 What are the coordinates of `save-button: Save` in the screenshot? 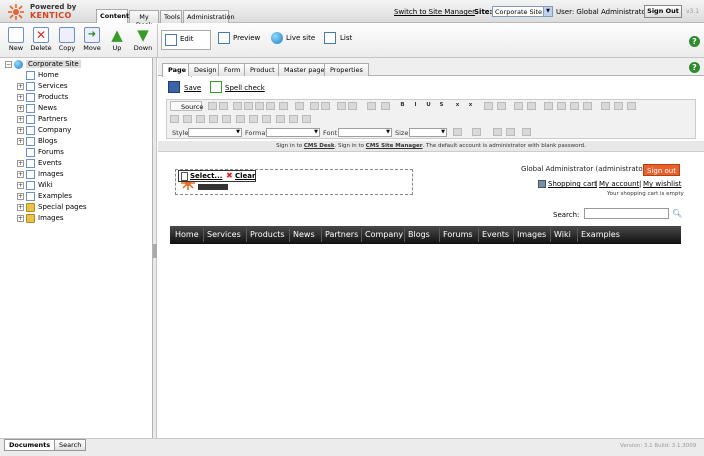 It's located at (192, 88).